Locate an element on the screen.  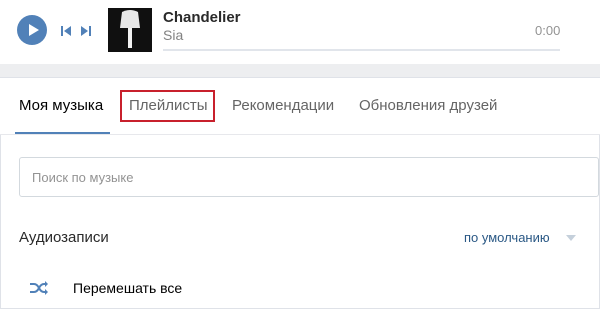
track-time: 0:00 is located at coordinates (548, 30).